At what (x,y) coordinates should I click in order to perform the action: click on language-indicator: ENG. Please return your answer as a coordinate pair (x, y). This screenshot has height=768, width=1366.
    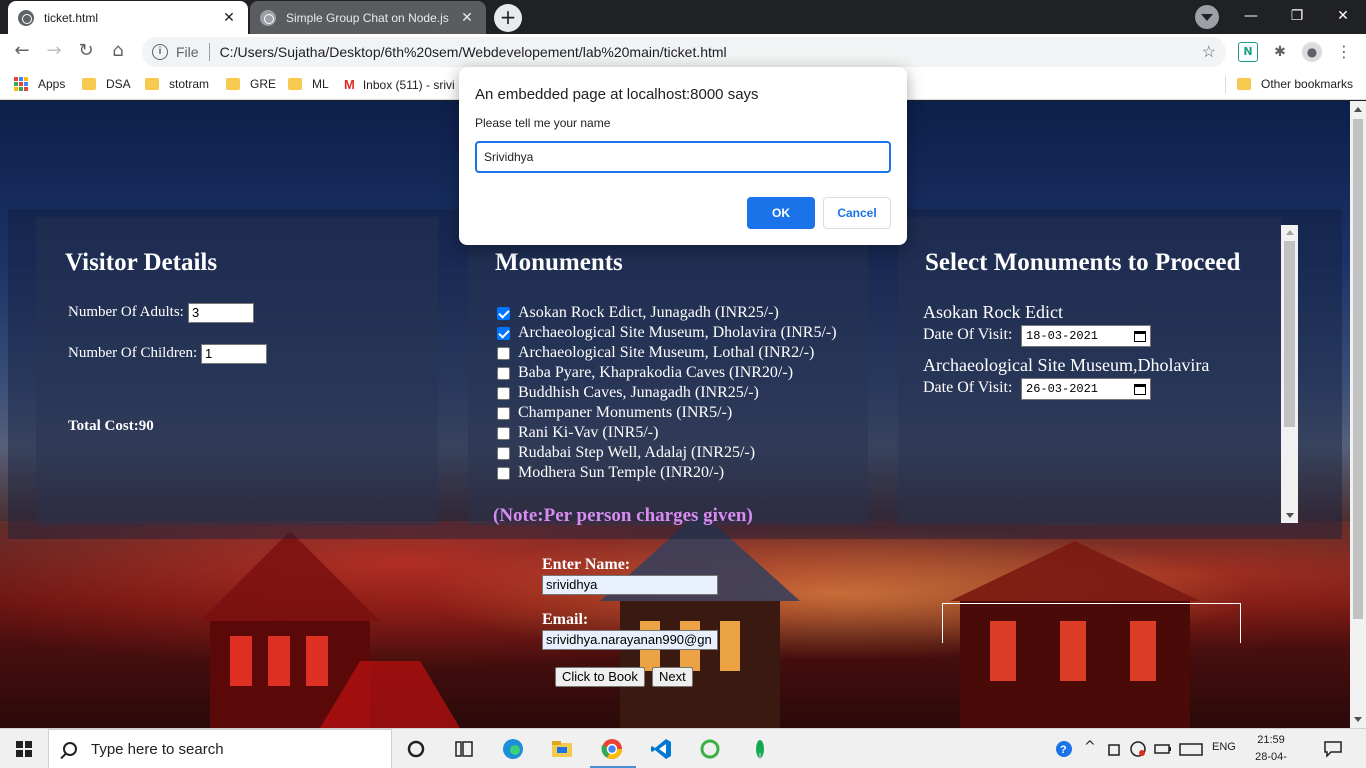
    Looking at the image, I should click on (1224, 747).